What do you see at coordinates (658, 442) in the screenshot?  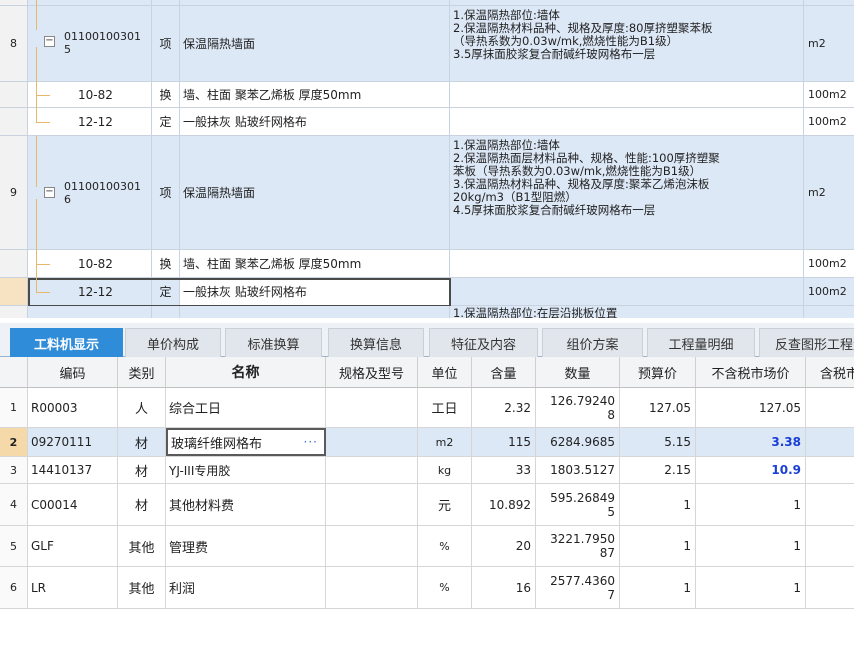 I see `resource-budget-price: 5.15` at bounding box center [658, 442].